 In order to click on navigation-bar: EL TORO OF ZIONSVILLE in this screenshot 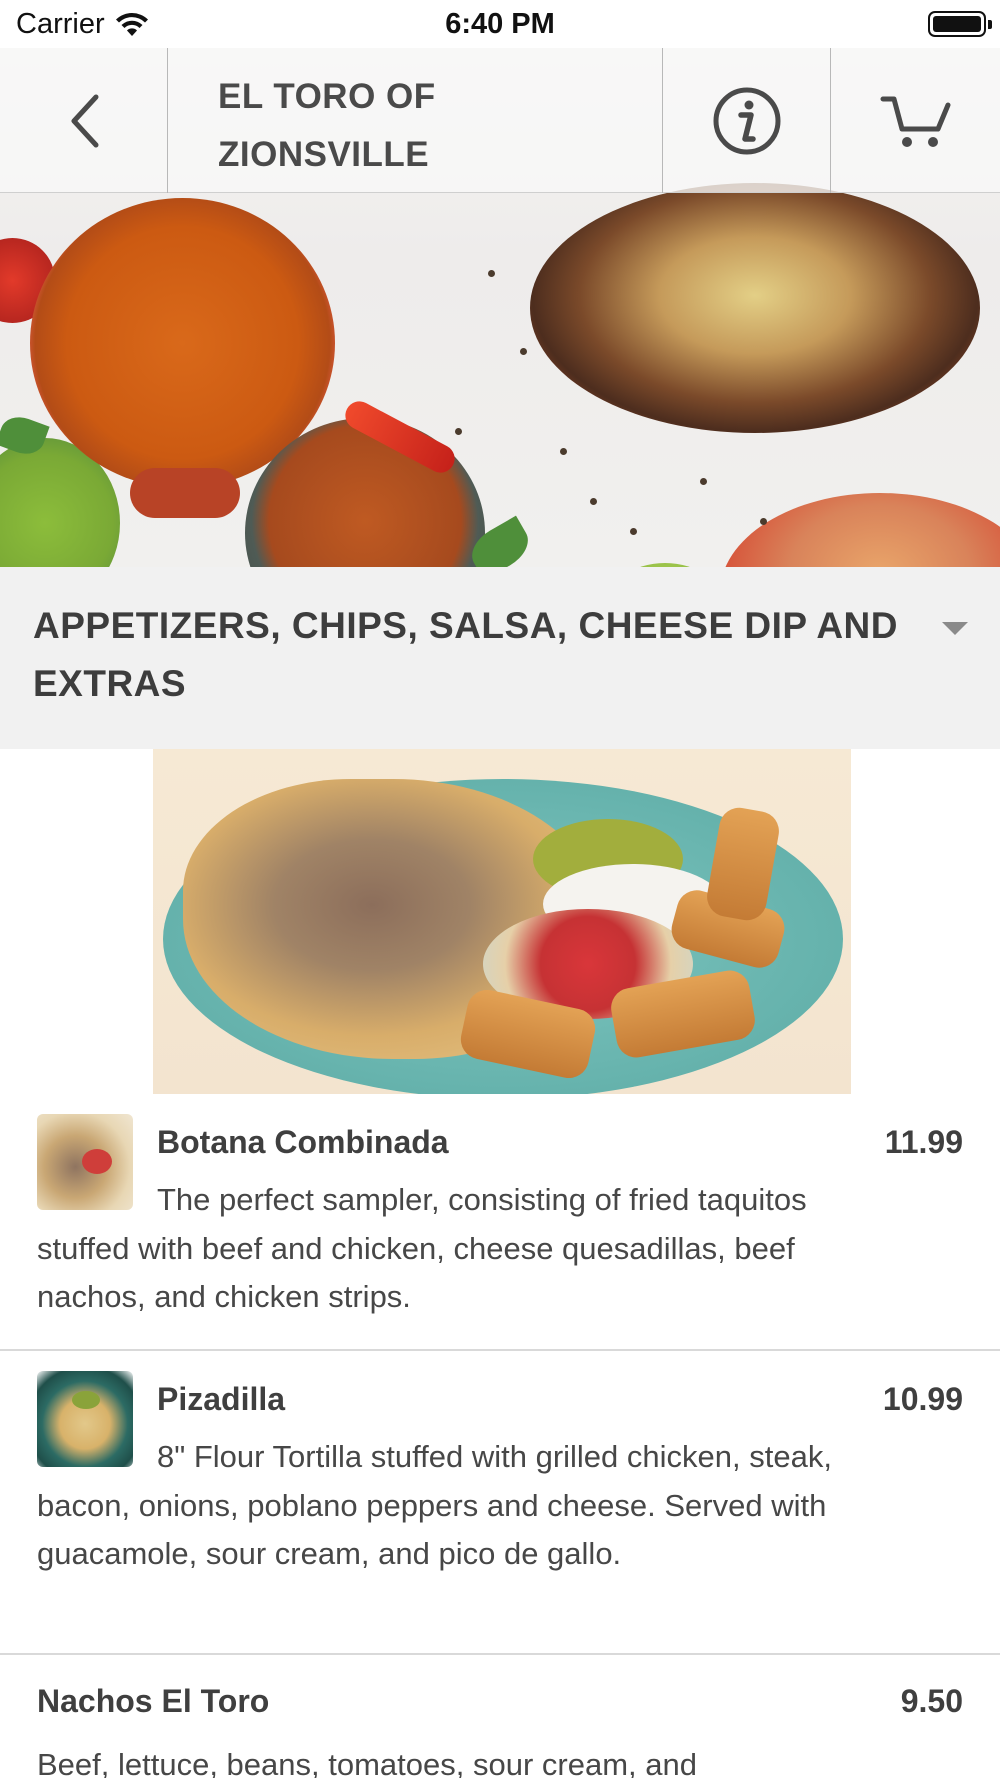, I will do `click(500, 120)`.